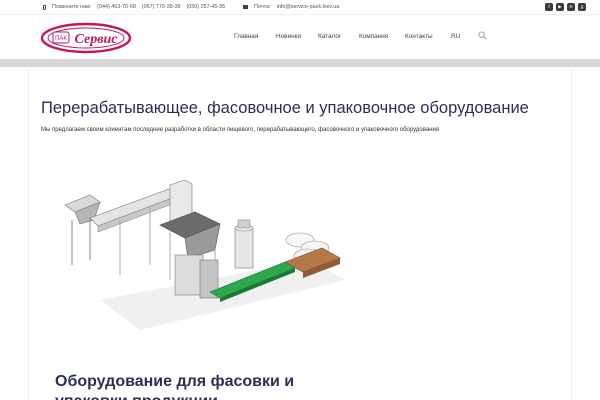 This screenshot has height=400, width=600. Describe the element at coordinates (288, 36) in the screenshot. I see `nav-new: Новинки` at that location.